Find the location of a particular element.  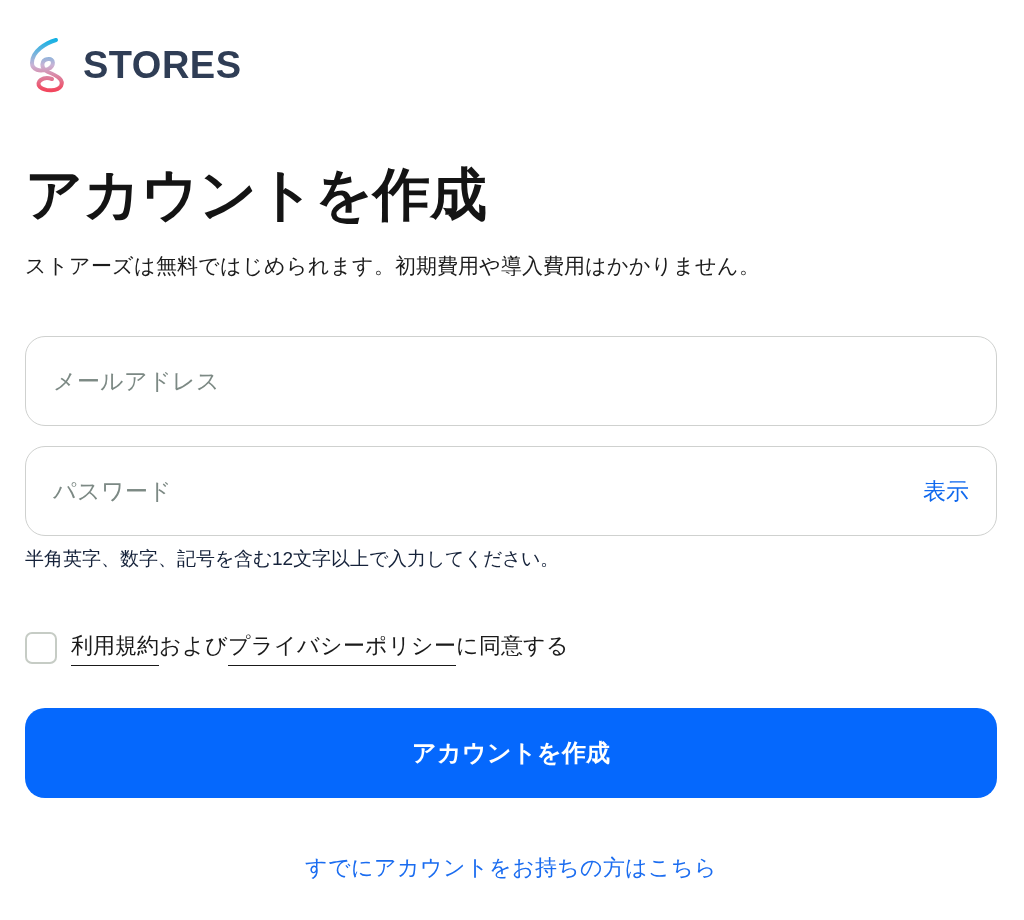

privacy-policy-link: プライバシーポリシー is located at coordinates (342, 648).